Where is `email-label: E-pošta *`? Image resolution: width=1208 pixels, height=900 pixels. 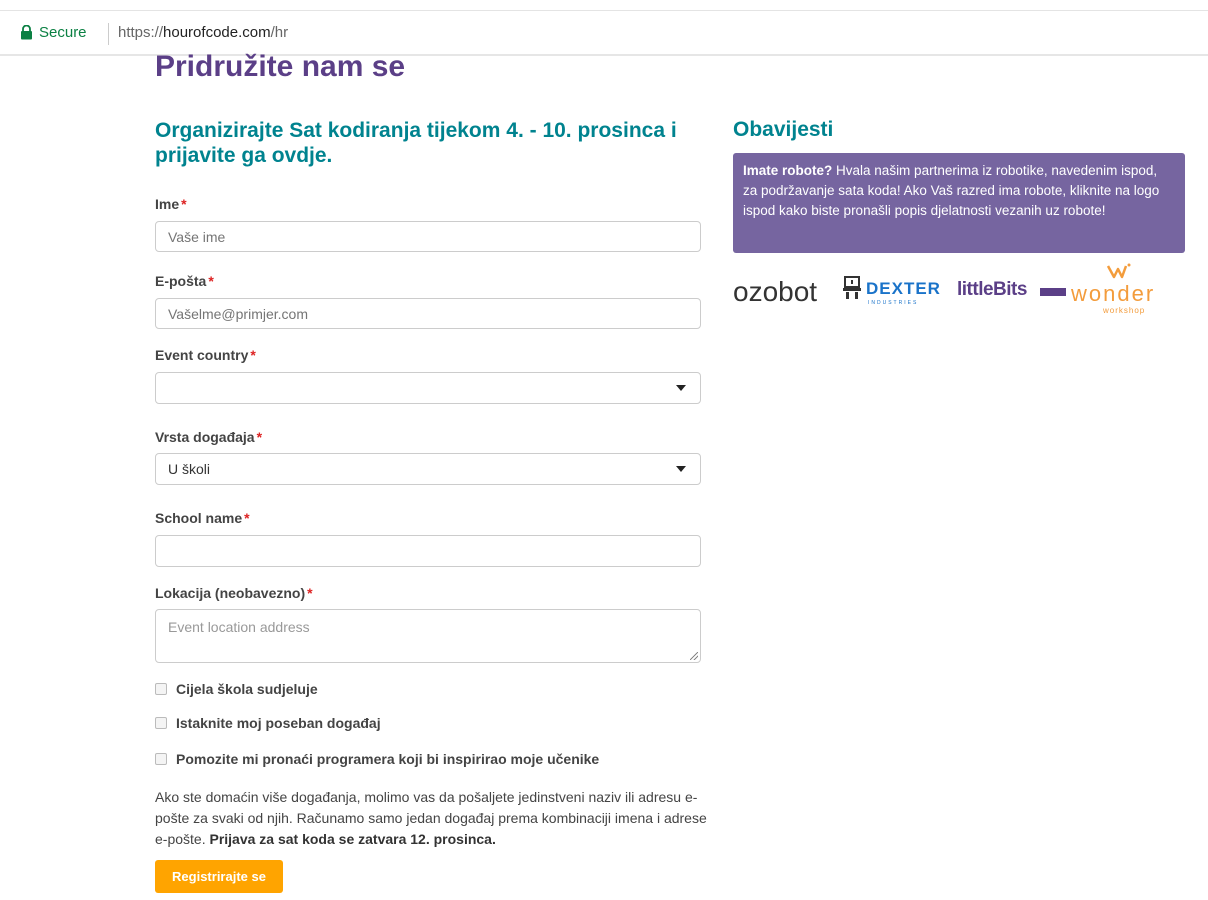 email-label: E-pošta * is located at coordinates (184, 281).